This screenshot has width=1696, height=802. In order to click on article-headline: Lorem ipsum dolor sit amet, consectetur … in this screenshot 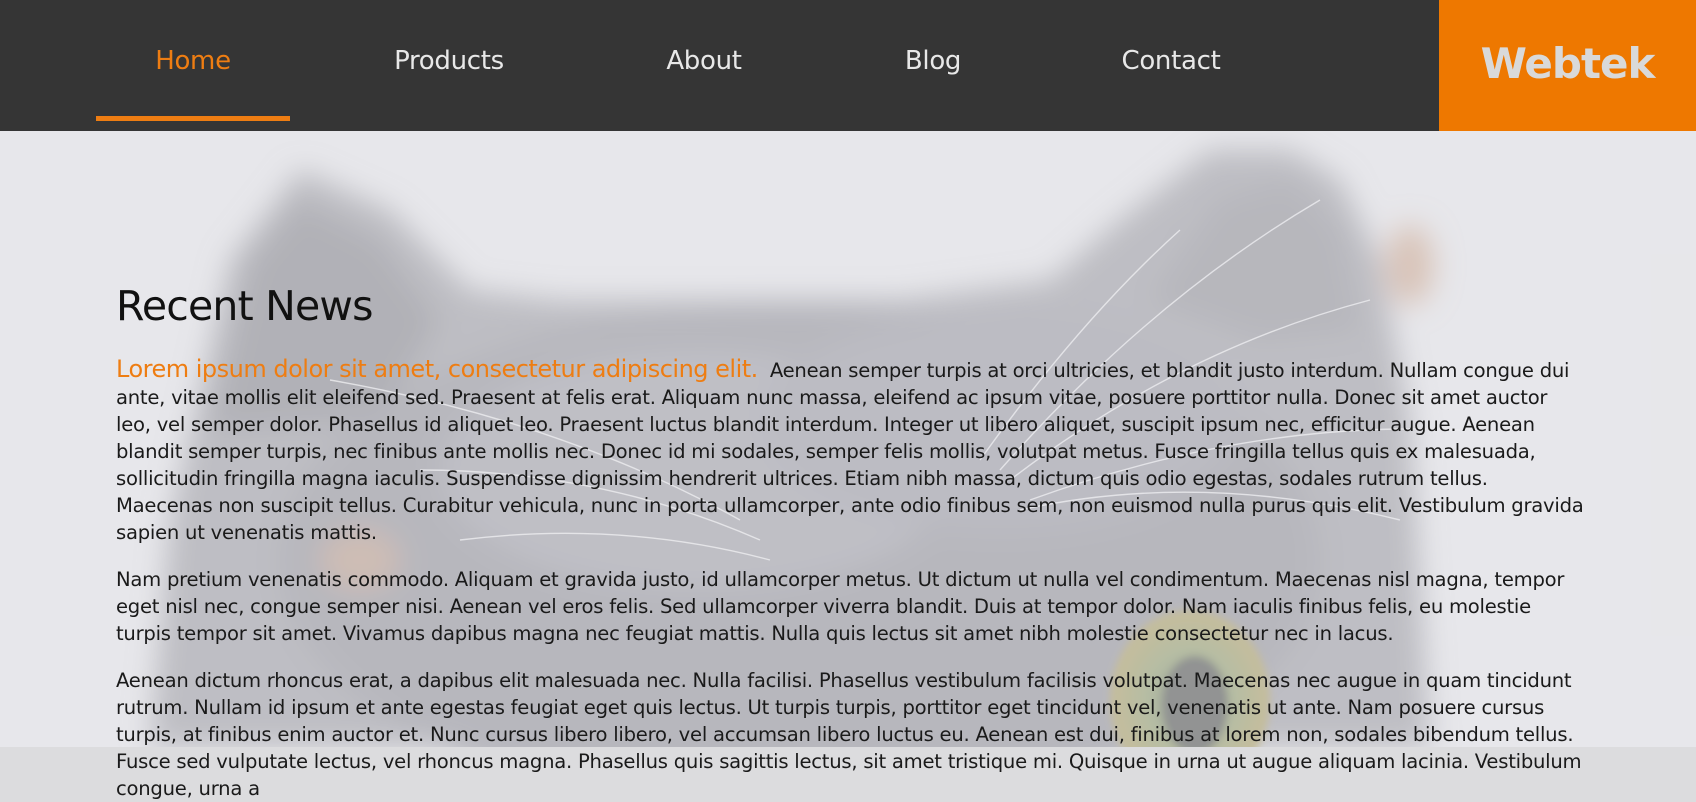, I will do `click(437, 369)`.